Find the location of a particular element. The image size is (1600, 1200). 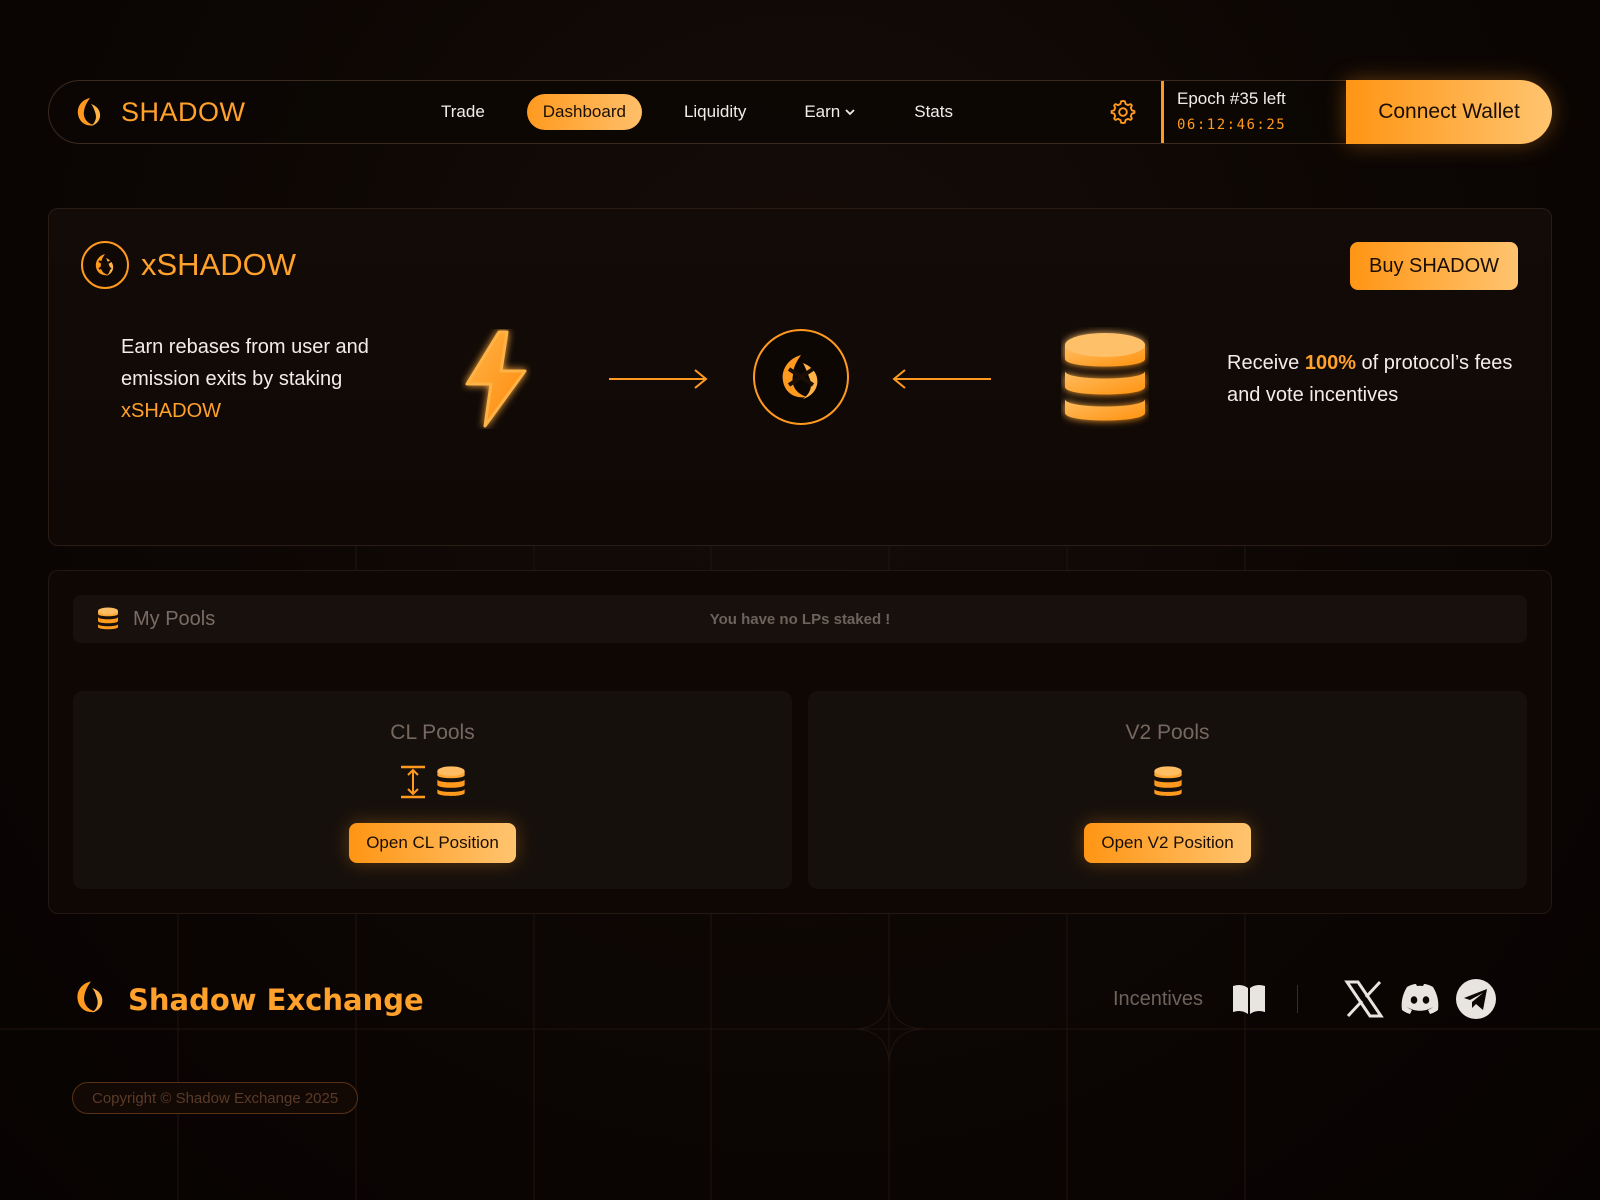

nav-earn-label: Earn is located at coordinates (822, 111).